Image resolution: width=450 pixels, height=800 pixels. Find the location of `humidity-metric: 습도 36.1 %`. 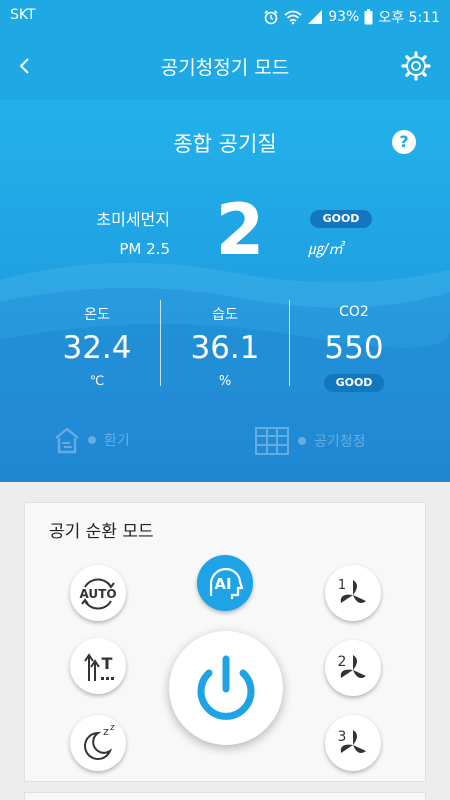

humidity-metric: 습도 36.1 % is located at coordinates (225, 348).